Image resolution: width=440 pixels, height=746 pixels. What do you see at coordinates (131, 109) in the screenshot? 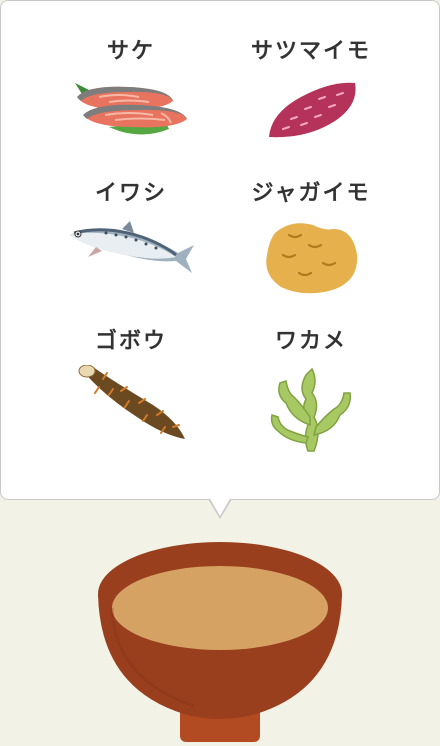
I see `salmon-icon` at bounding box center [131, 109].